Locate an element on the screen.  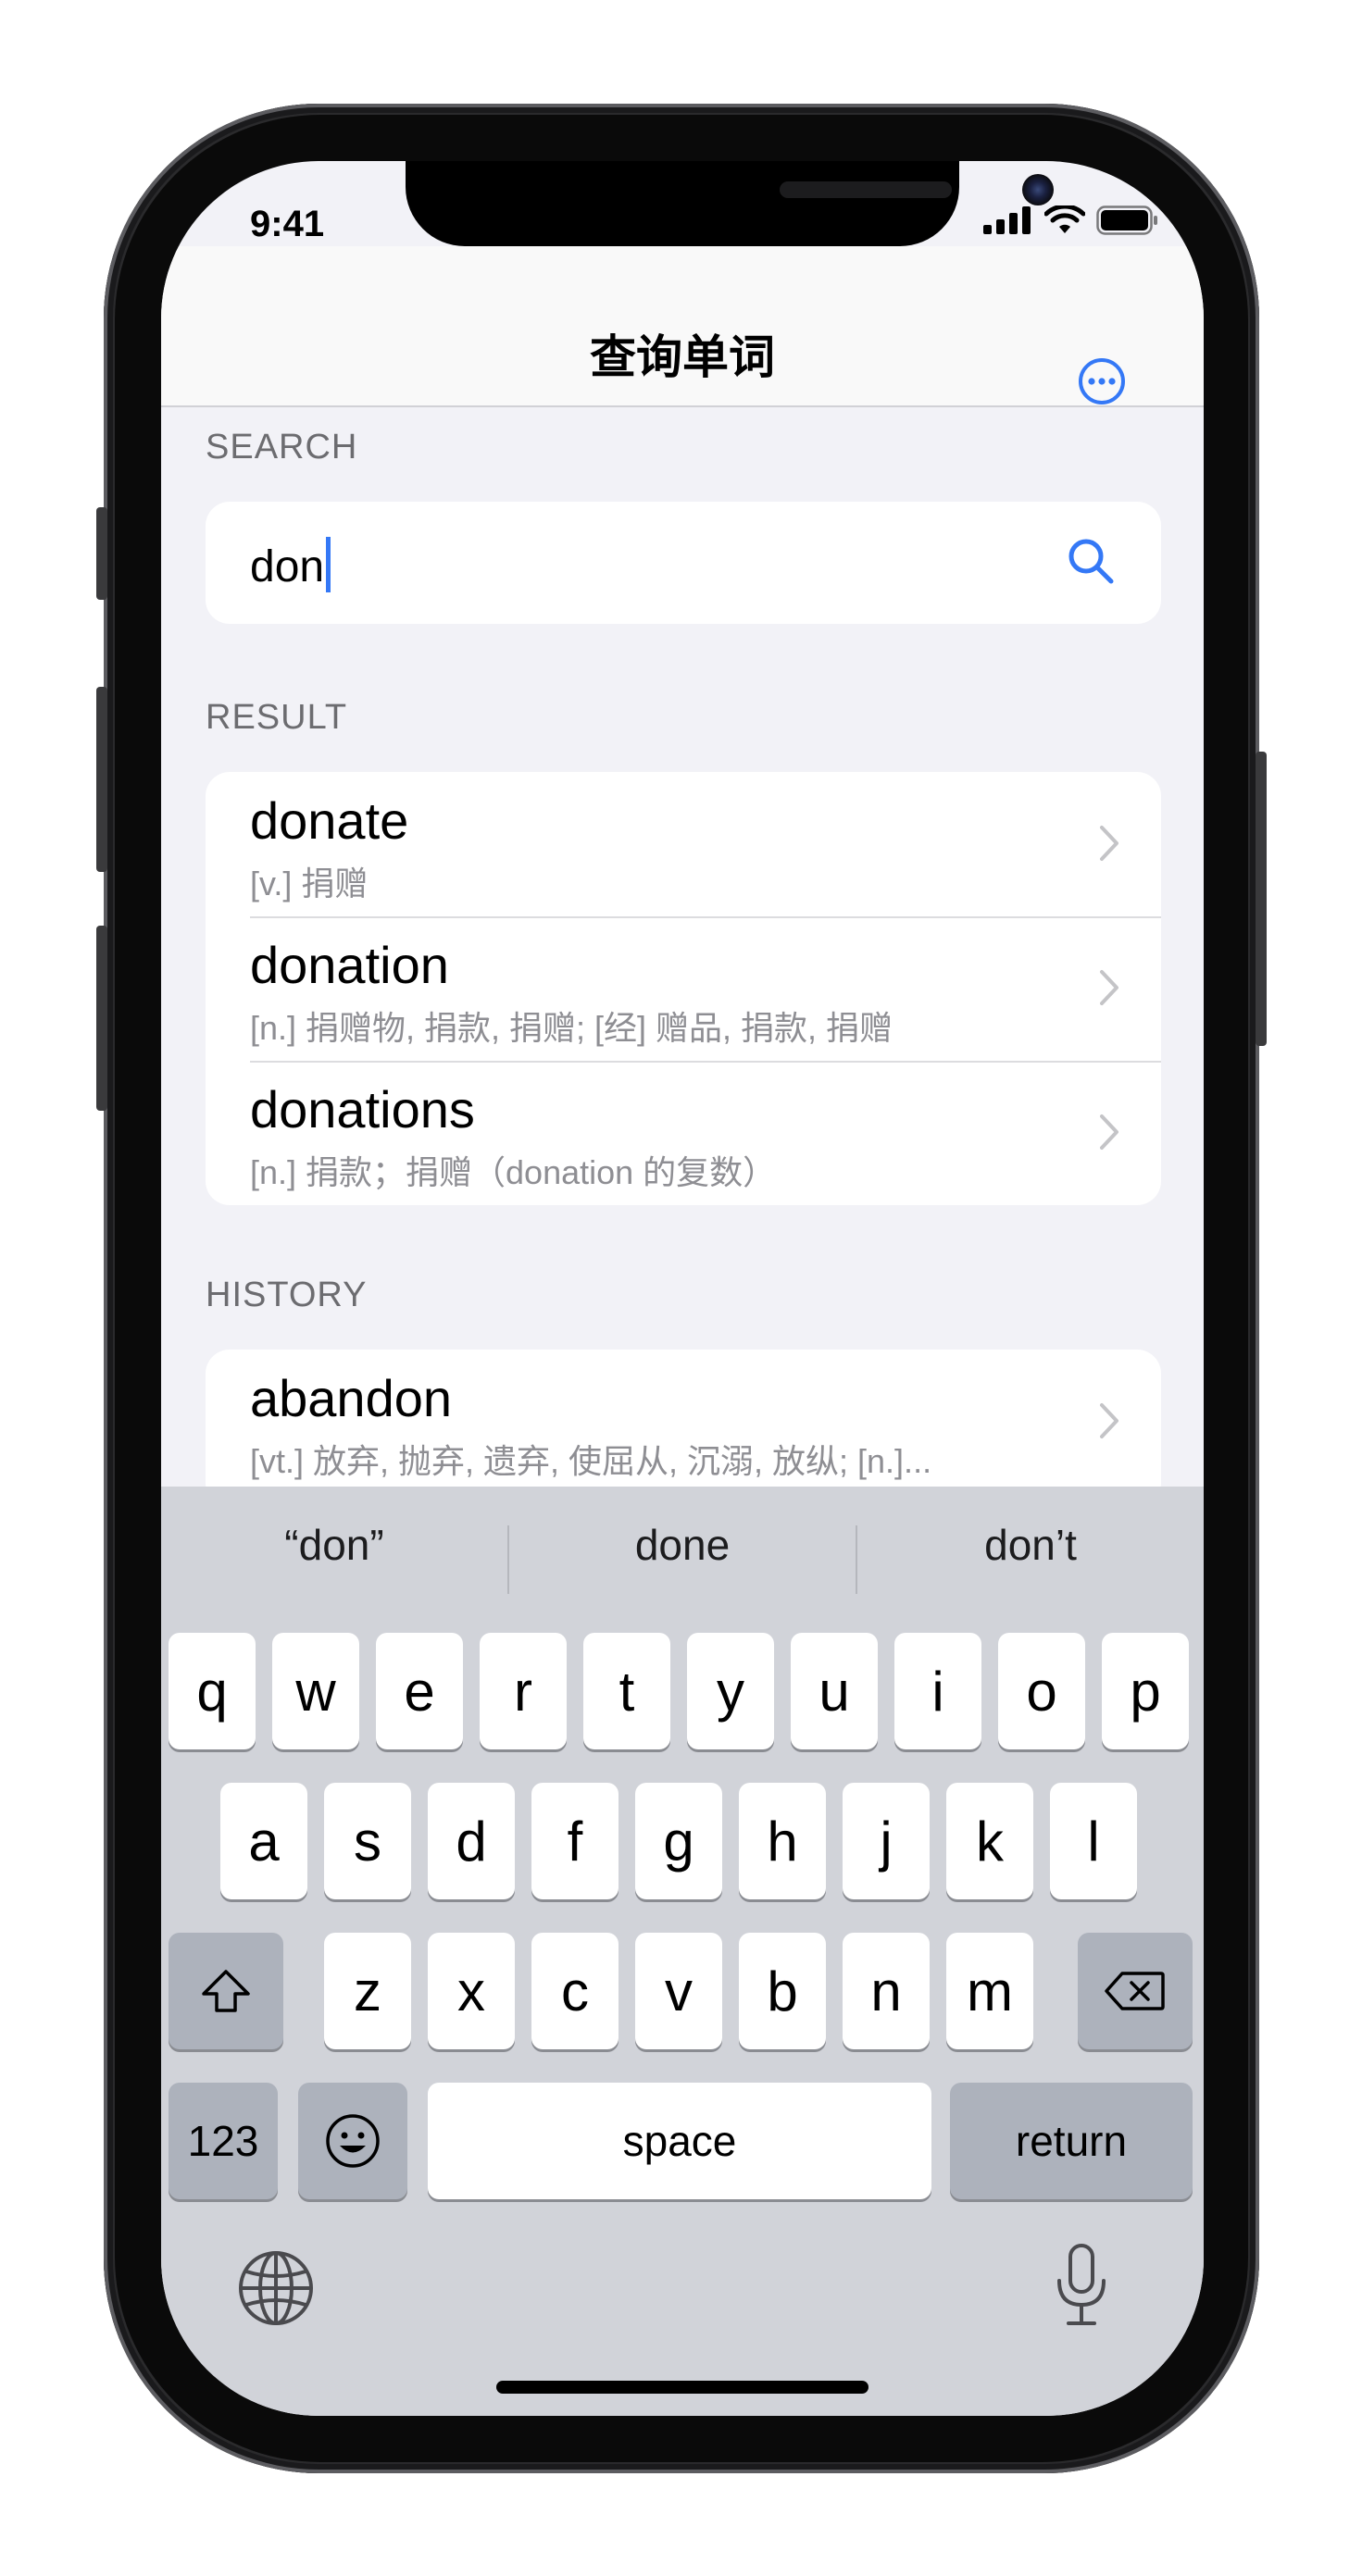
globe-button is located at coordinates (276, 2288).